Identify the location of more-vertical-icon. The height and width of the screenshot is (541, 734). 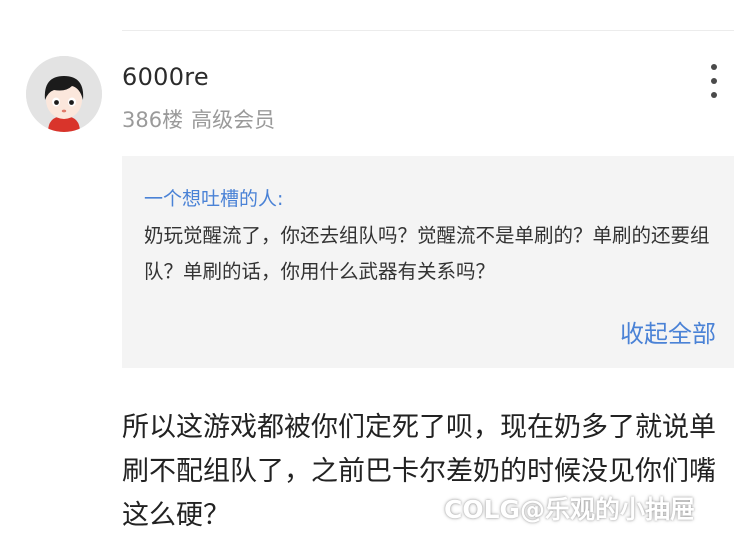
(714, 67).